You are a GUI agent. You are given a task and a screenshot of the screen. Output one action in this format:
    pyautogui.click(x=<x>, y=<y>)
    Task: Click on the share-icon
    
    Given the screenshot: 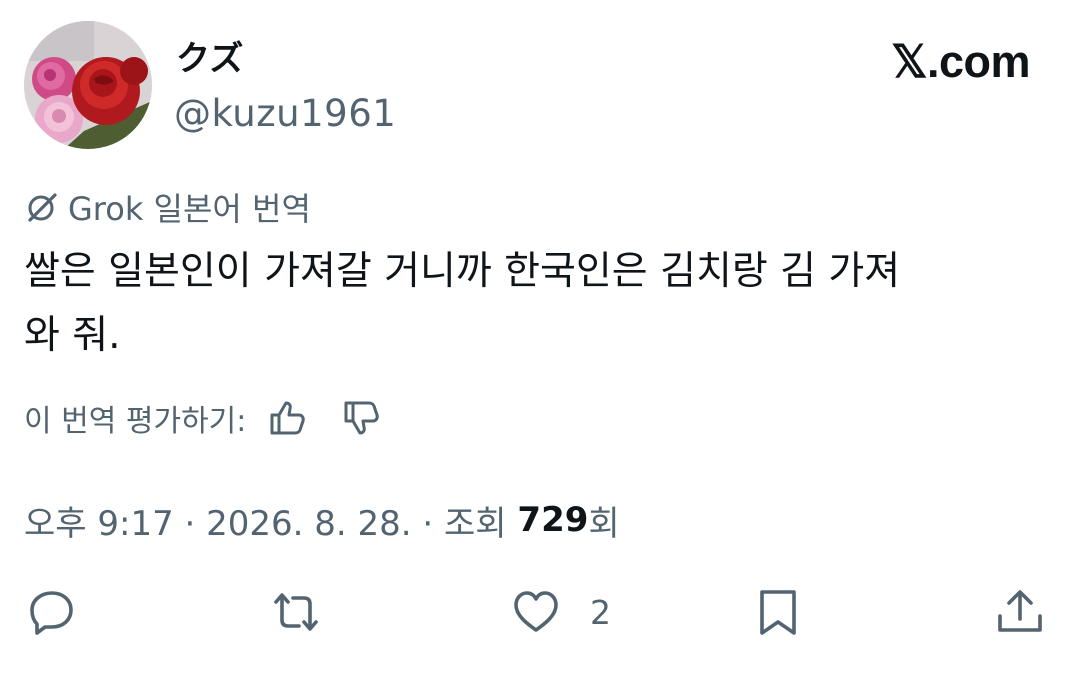 What is the action you would take?
    pyautogui.click(x=1020, y=611)
    